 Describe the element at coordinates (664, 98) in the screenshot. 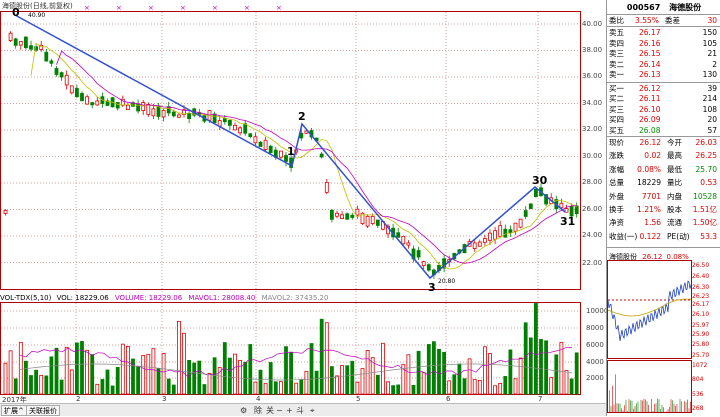

I see `bid-row: 买二 26.11 214` at that location.